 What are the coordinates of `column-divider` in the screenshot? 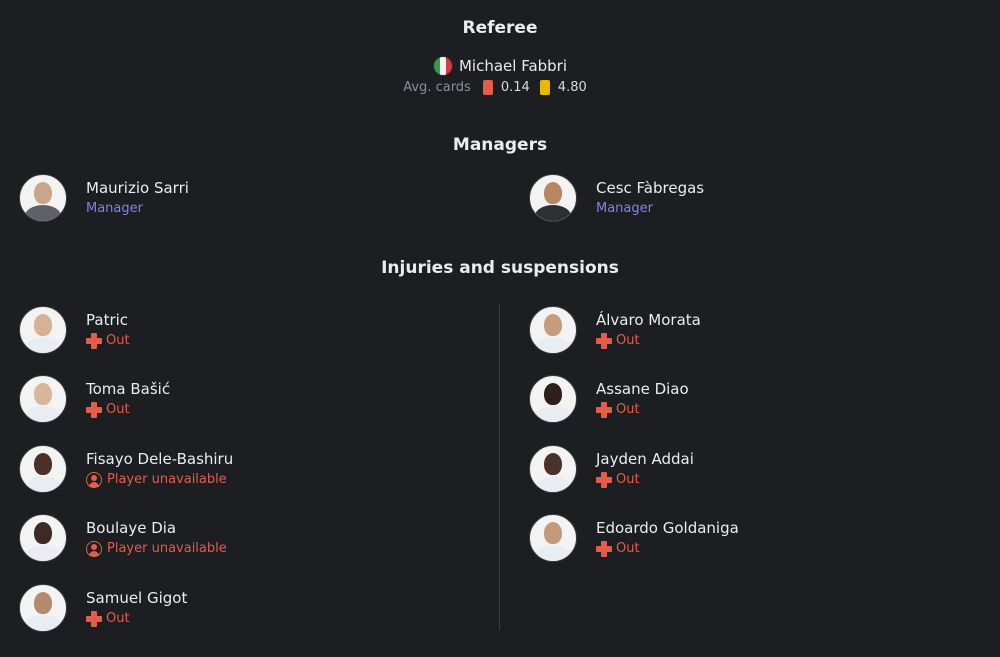 It's located at (499, 467).